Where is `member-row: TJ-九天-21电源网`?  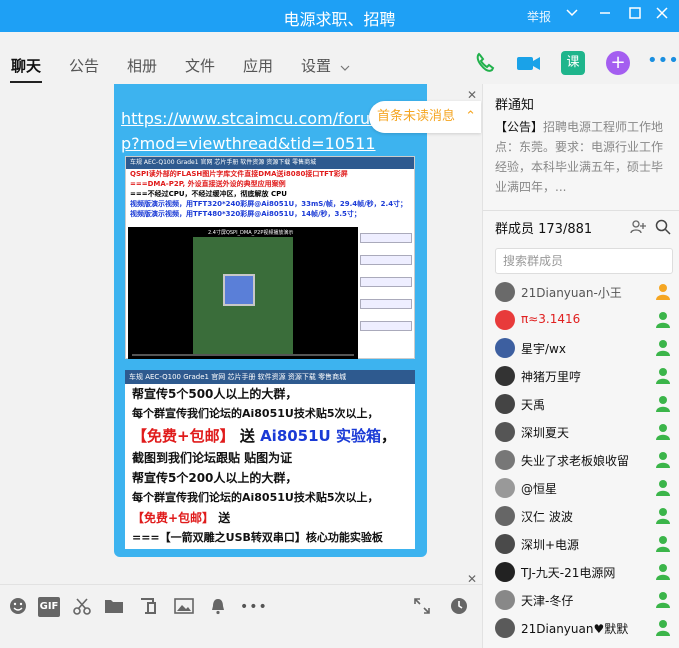
member-row: TJ-九天-21电源网 is located at coordinates (585, 573).